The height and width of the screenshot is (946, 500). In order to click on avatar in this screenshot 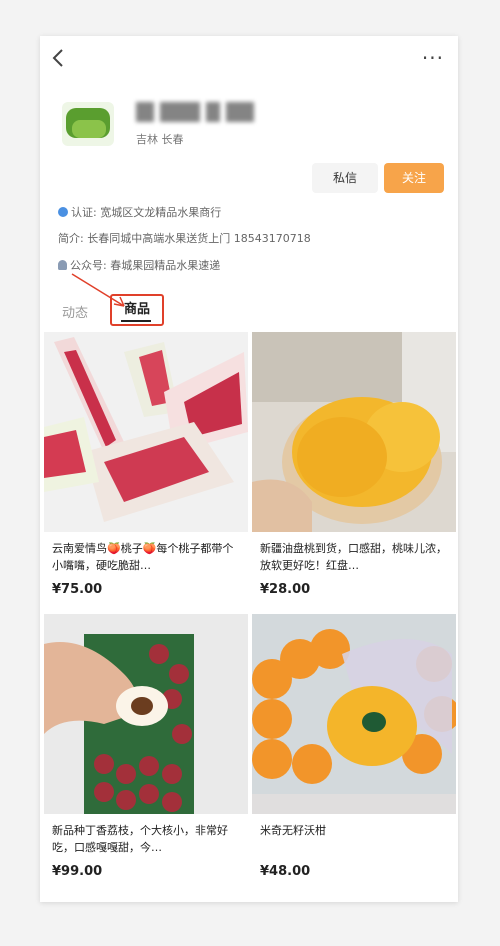, I will do `click(88, 124)`.